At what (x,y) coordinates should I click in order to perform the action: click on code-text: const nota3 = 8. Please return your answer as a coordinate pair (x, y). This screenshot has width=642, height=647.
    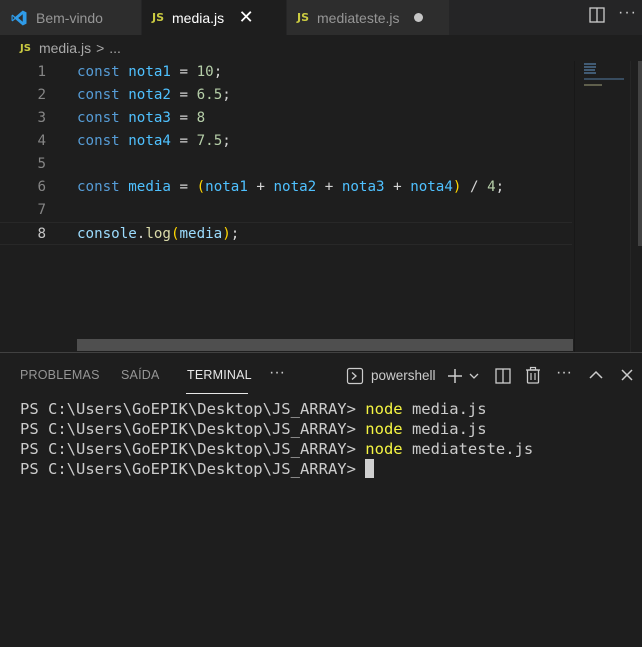
    Looking at the image, I should click on (141, 118).